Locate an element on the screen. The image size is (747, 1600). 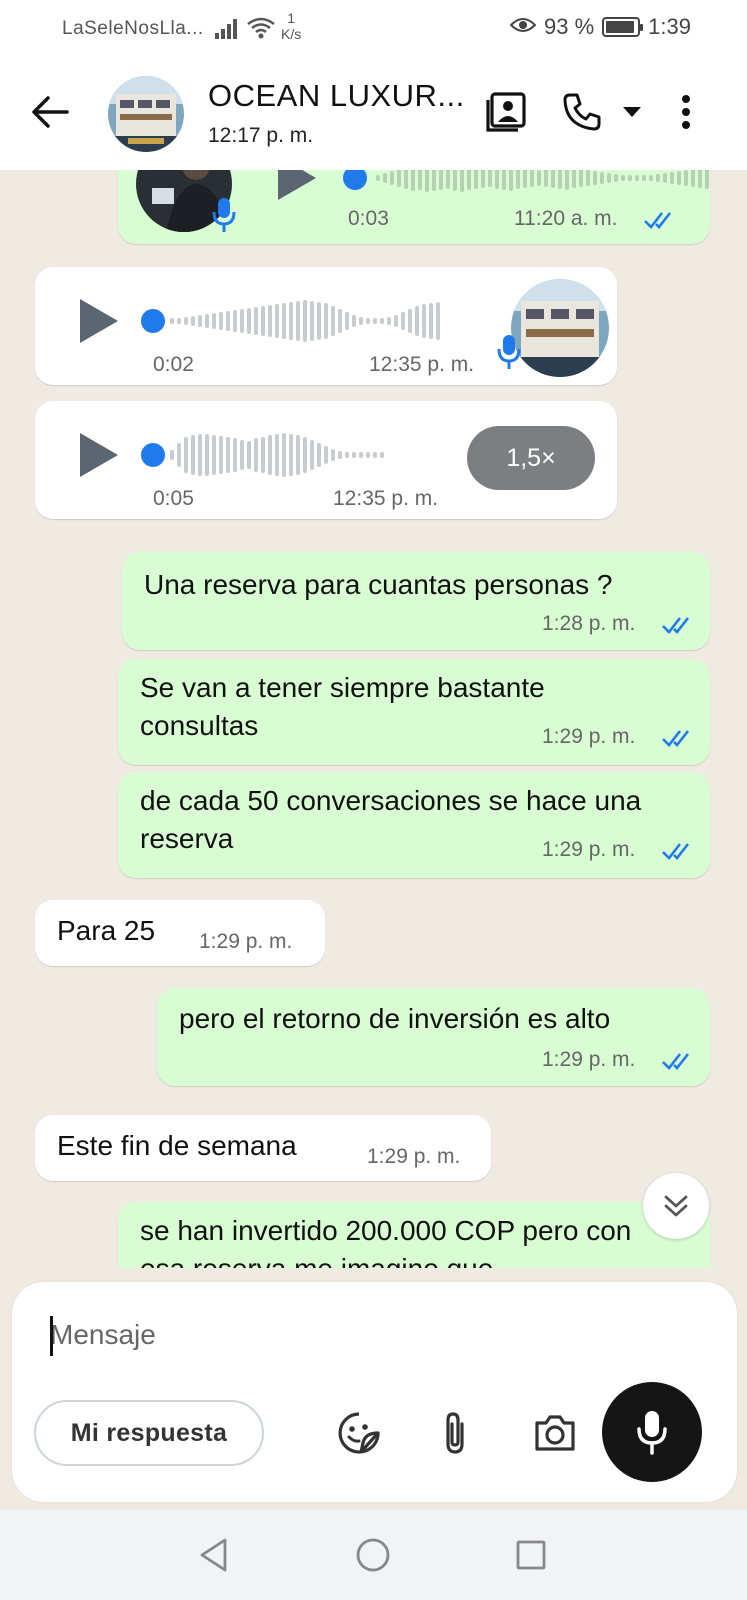
triangle-back-icon is located at coordinates (213, 1555).